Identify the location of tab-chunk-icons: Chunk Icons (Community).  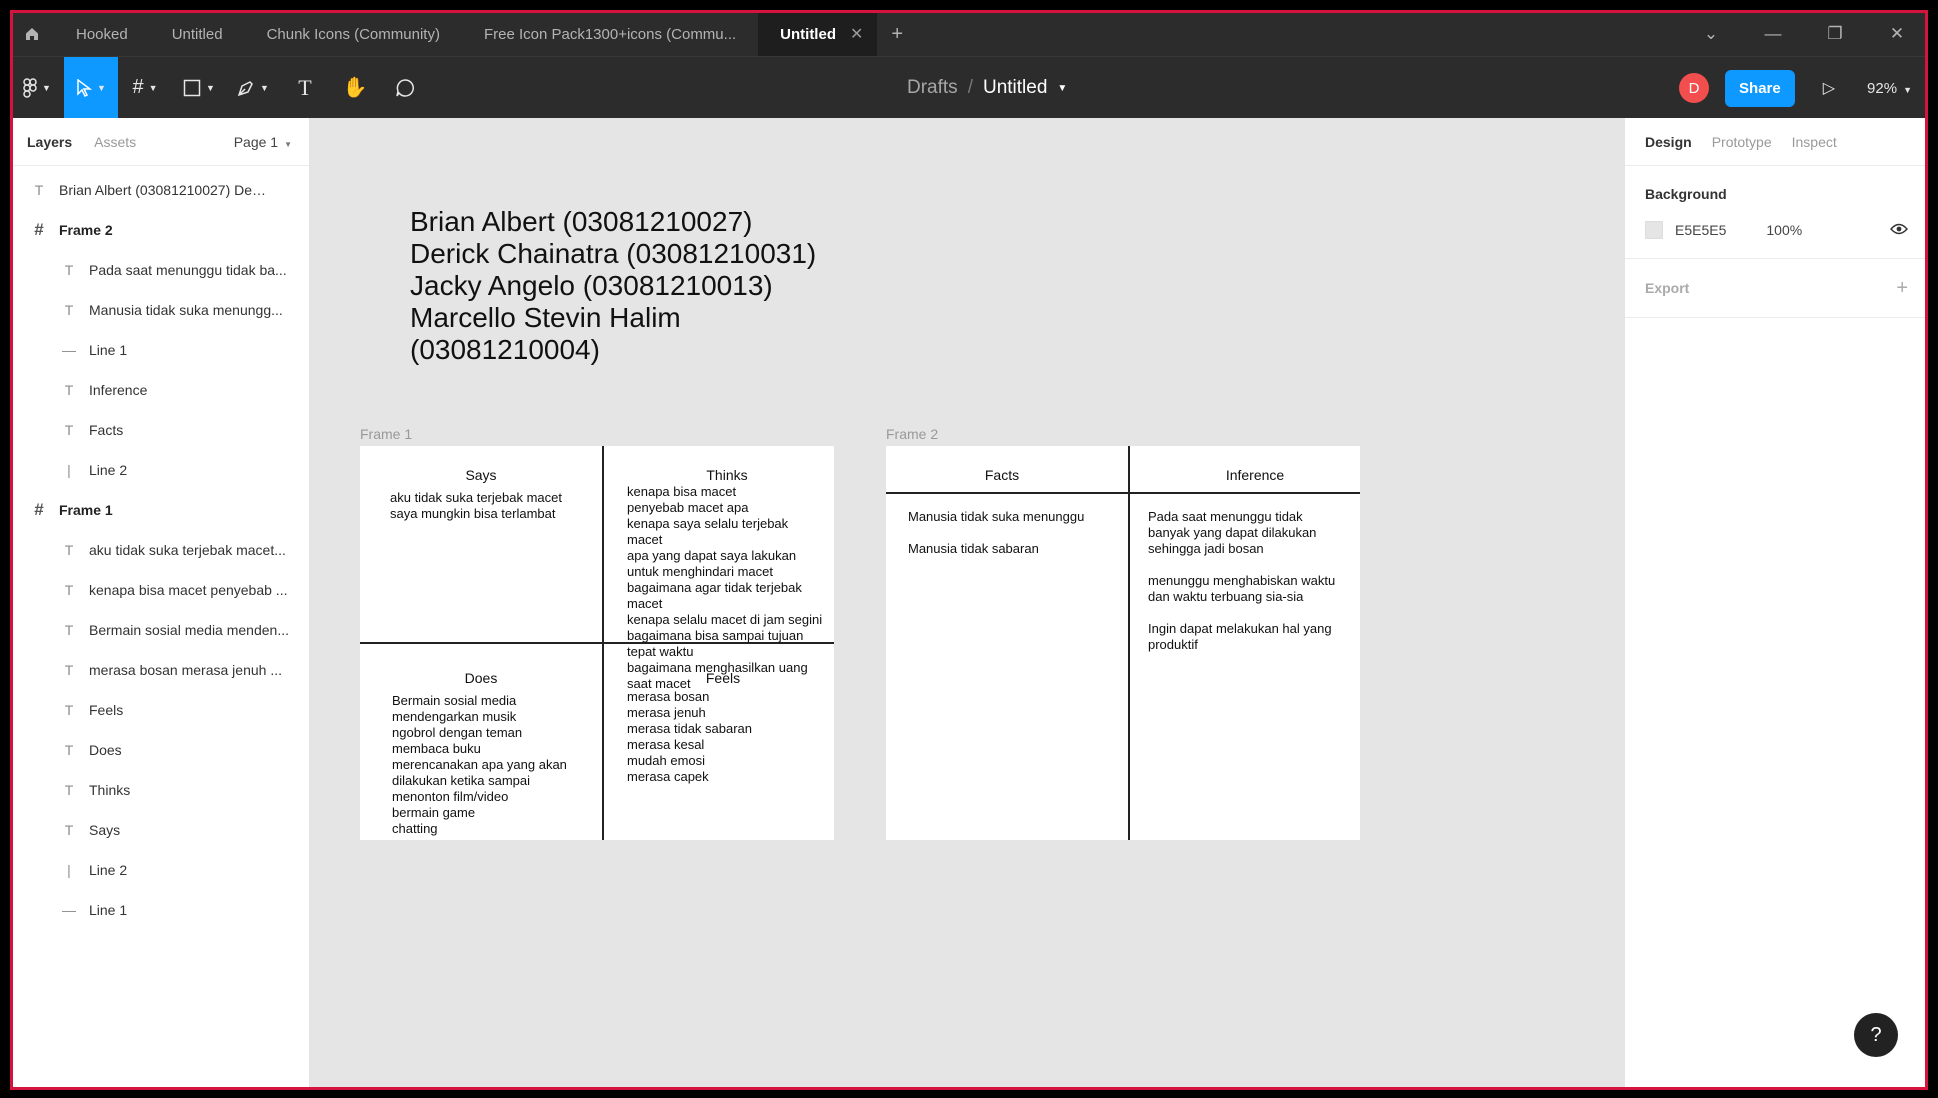
(353, 34).